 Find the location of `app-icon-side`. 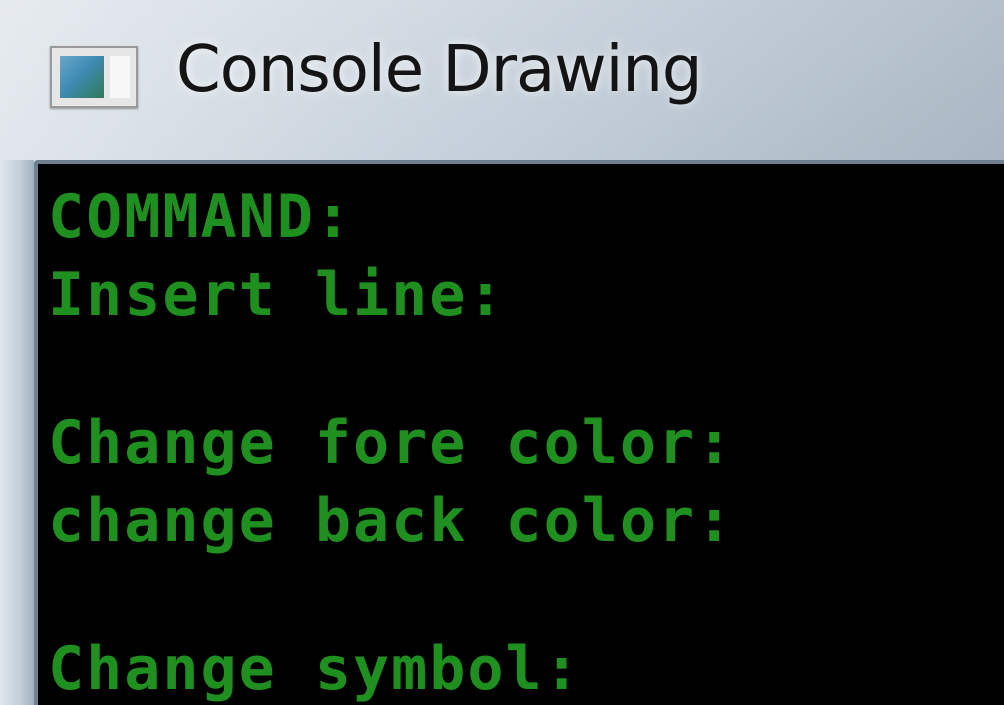

app-icon-side is located at coordinates (120, 77).